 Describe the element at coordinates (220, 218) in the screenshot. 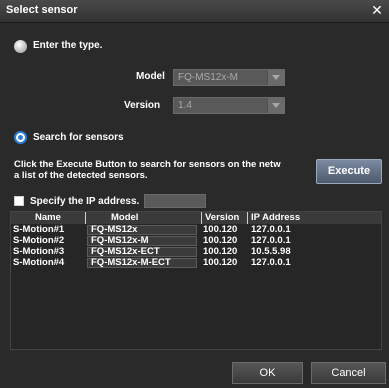

I see `column-header-version: Version` at that location.